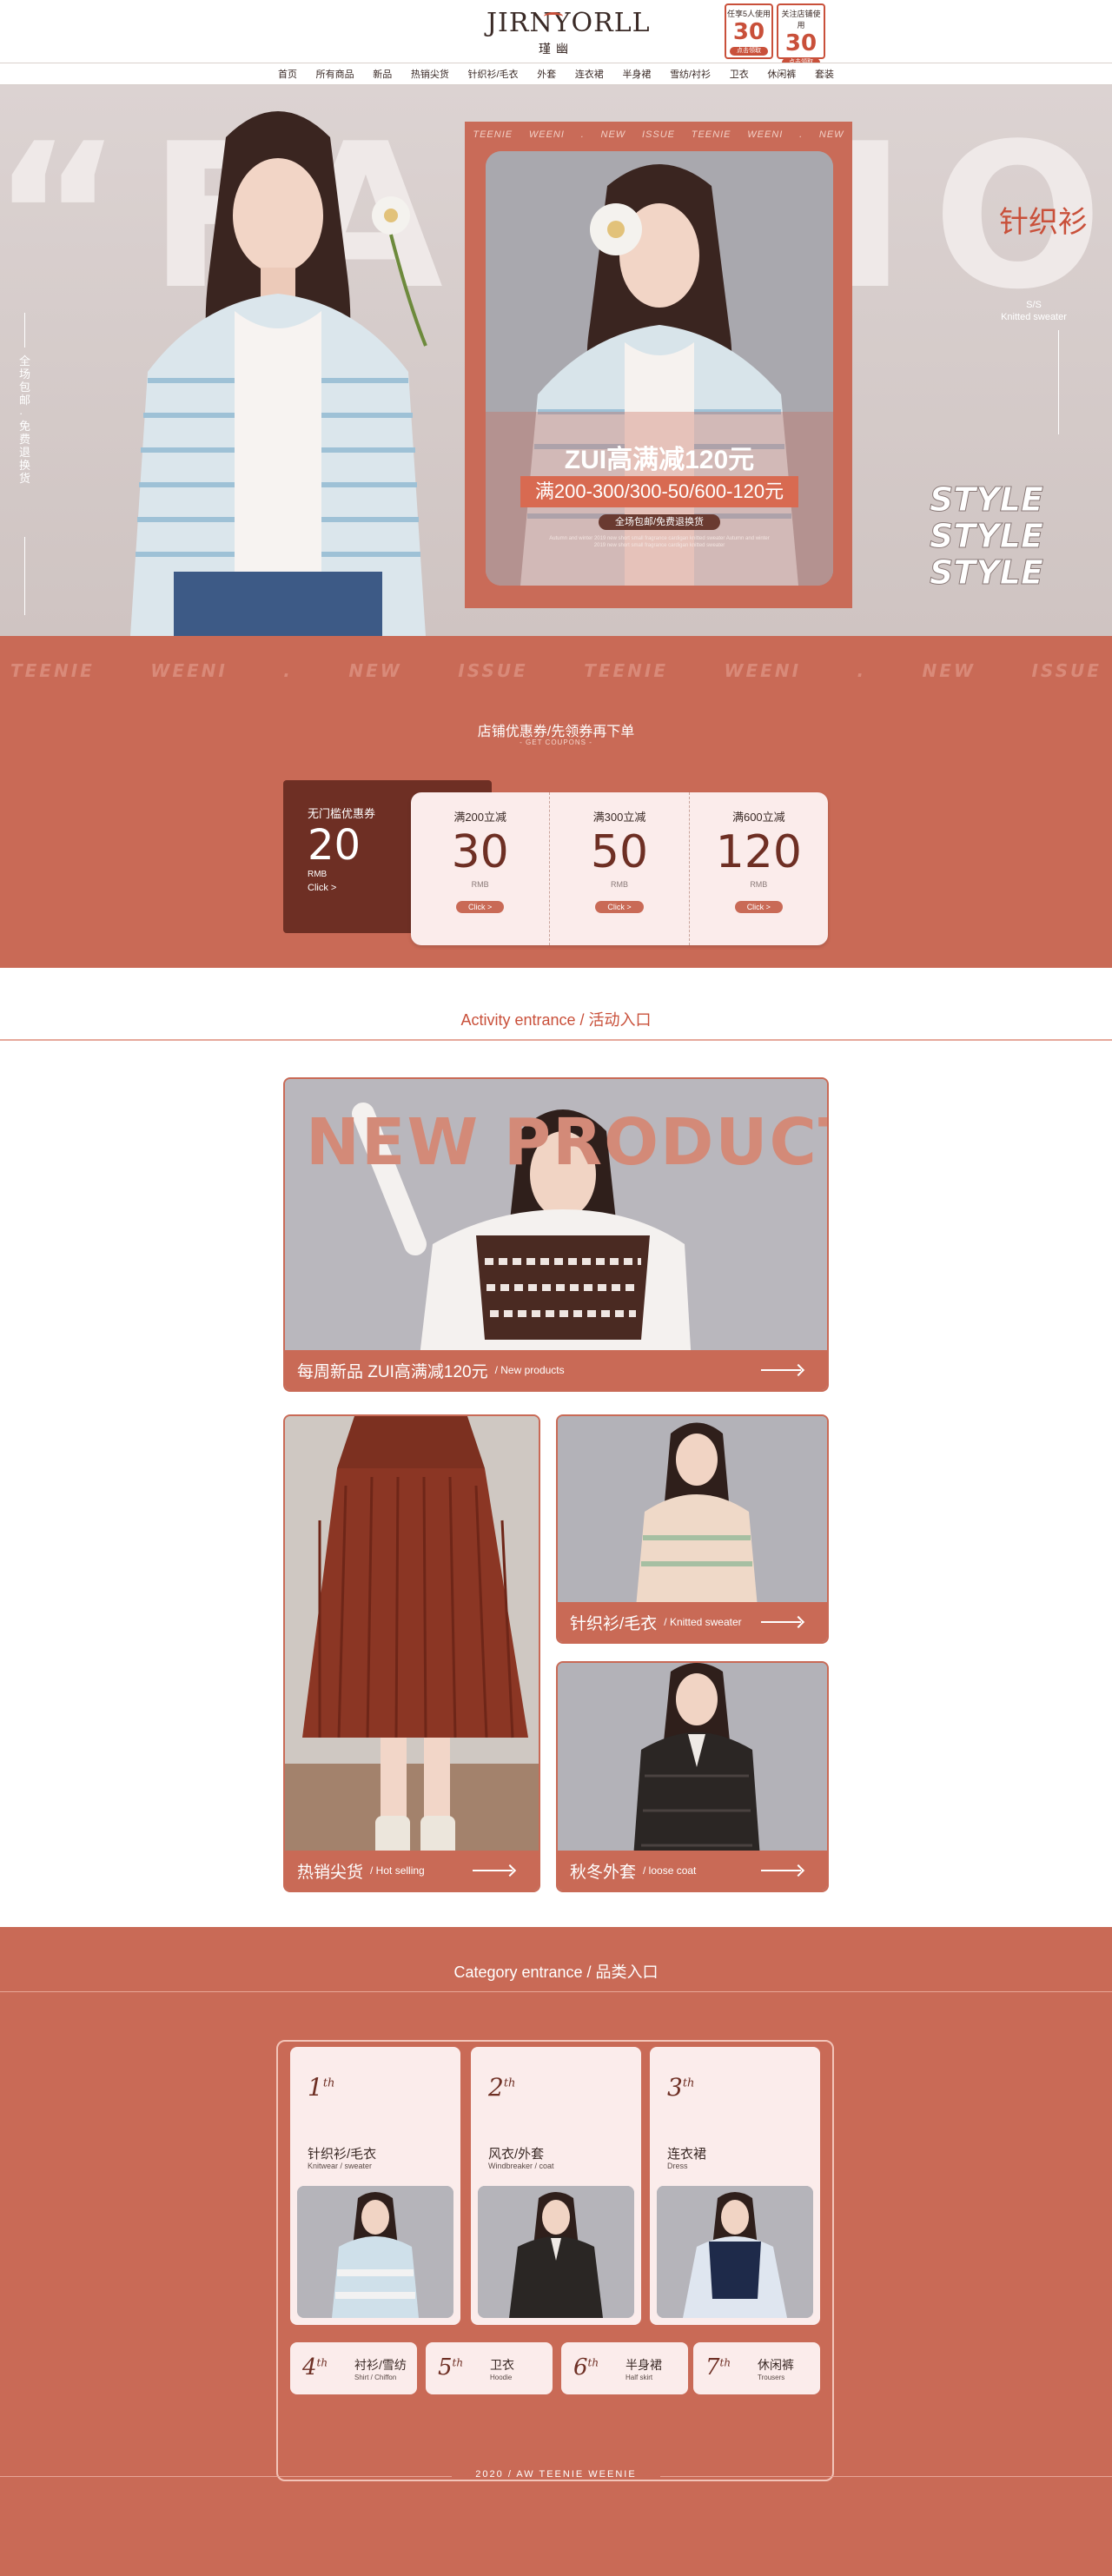 This screenshot has height=2576, width=1112. Describe the element at coordinates (580, 2367) in the screenshot. I see `rank-number: 6` at that location.